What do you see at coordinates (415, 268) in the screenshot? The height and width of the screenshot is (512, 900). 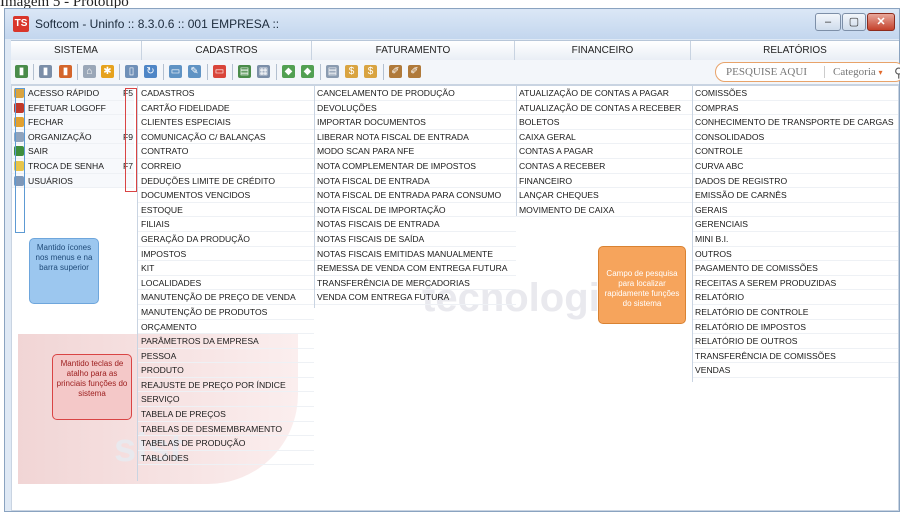 I see `faturamento-menu-item: REMESSA DE VENDA COM ENTREGA FUTURA` at bounding box center [415, 268].